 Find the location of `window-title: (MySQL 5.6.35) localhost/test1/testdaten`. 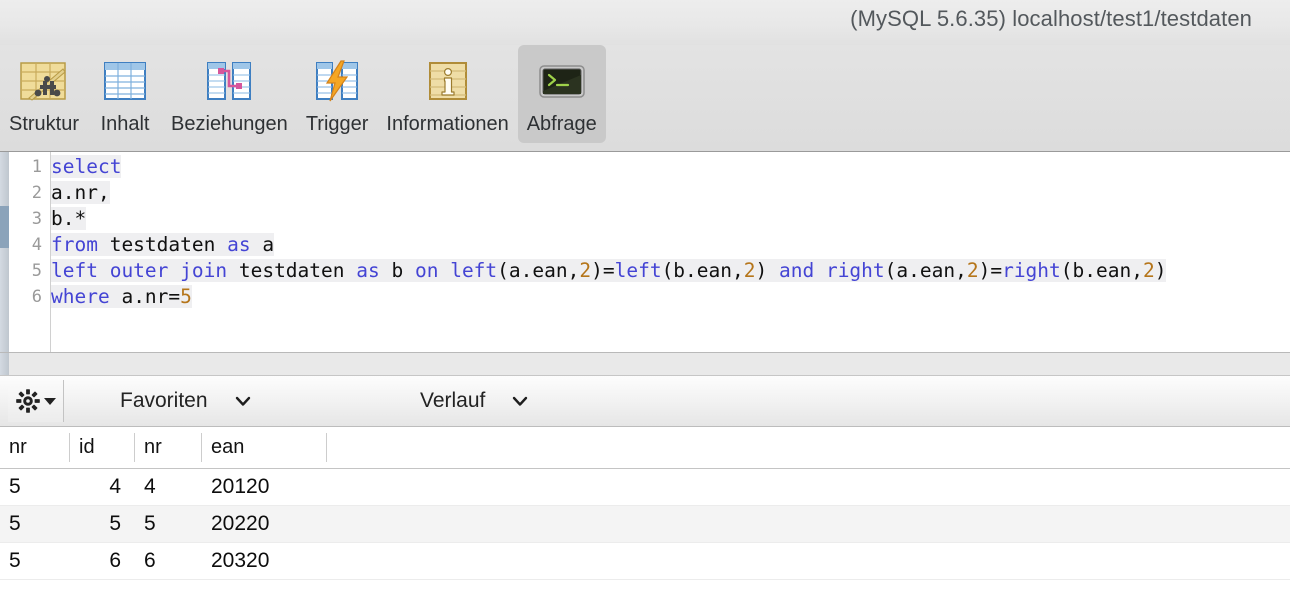

window-title: (MySQL 5.6.35) localhost/test1/testdaten is located at coordinates (1051, 18).